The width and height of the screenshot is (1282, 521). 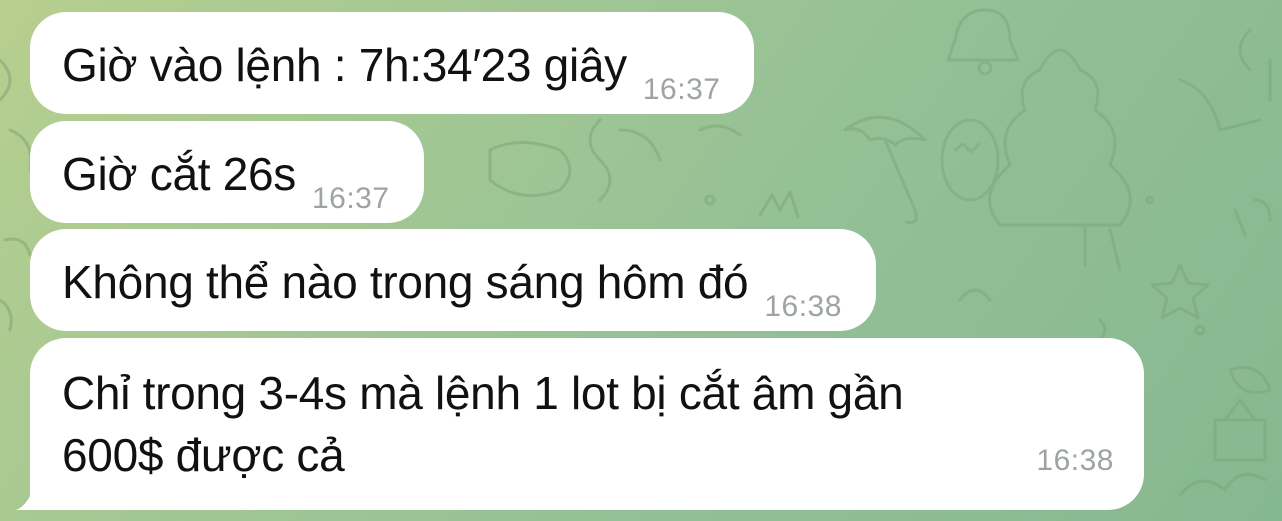 I want to click on message-text-3: Không thể nào trong sáng hôm đó, so click(x=405, y=282).